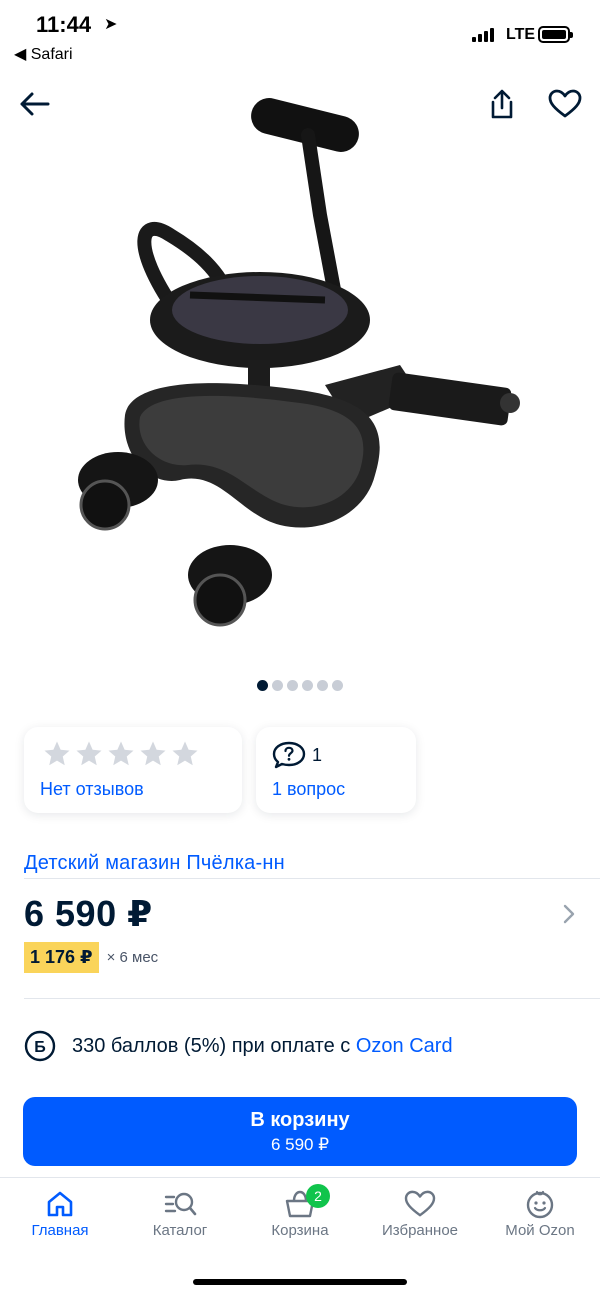 Image resolution: width=600 pixels, height=1297 pixels. What do you see at coordinates (483, 35) in the screenshot?
I see `signal-icon` at bounding box center [483, 35].